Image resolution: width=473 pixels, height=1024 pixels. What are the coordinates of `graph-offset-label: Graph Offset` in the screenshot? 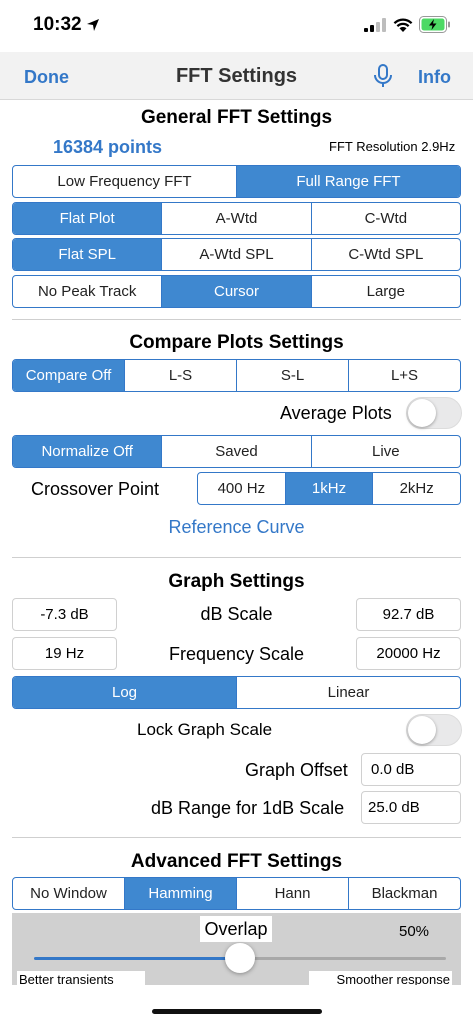 It's located at (296, 770).